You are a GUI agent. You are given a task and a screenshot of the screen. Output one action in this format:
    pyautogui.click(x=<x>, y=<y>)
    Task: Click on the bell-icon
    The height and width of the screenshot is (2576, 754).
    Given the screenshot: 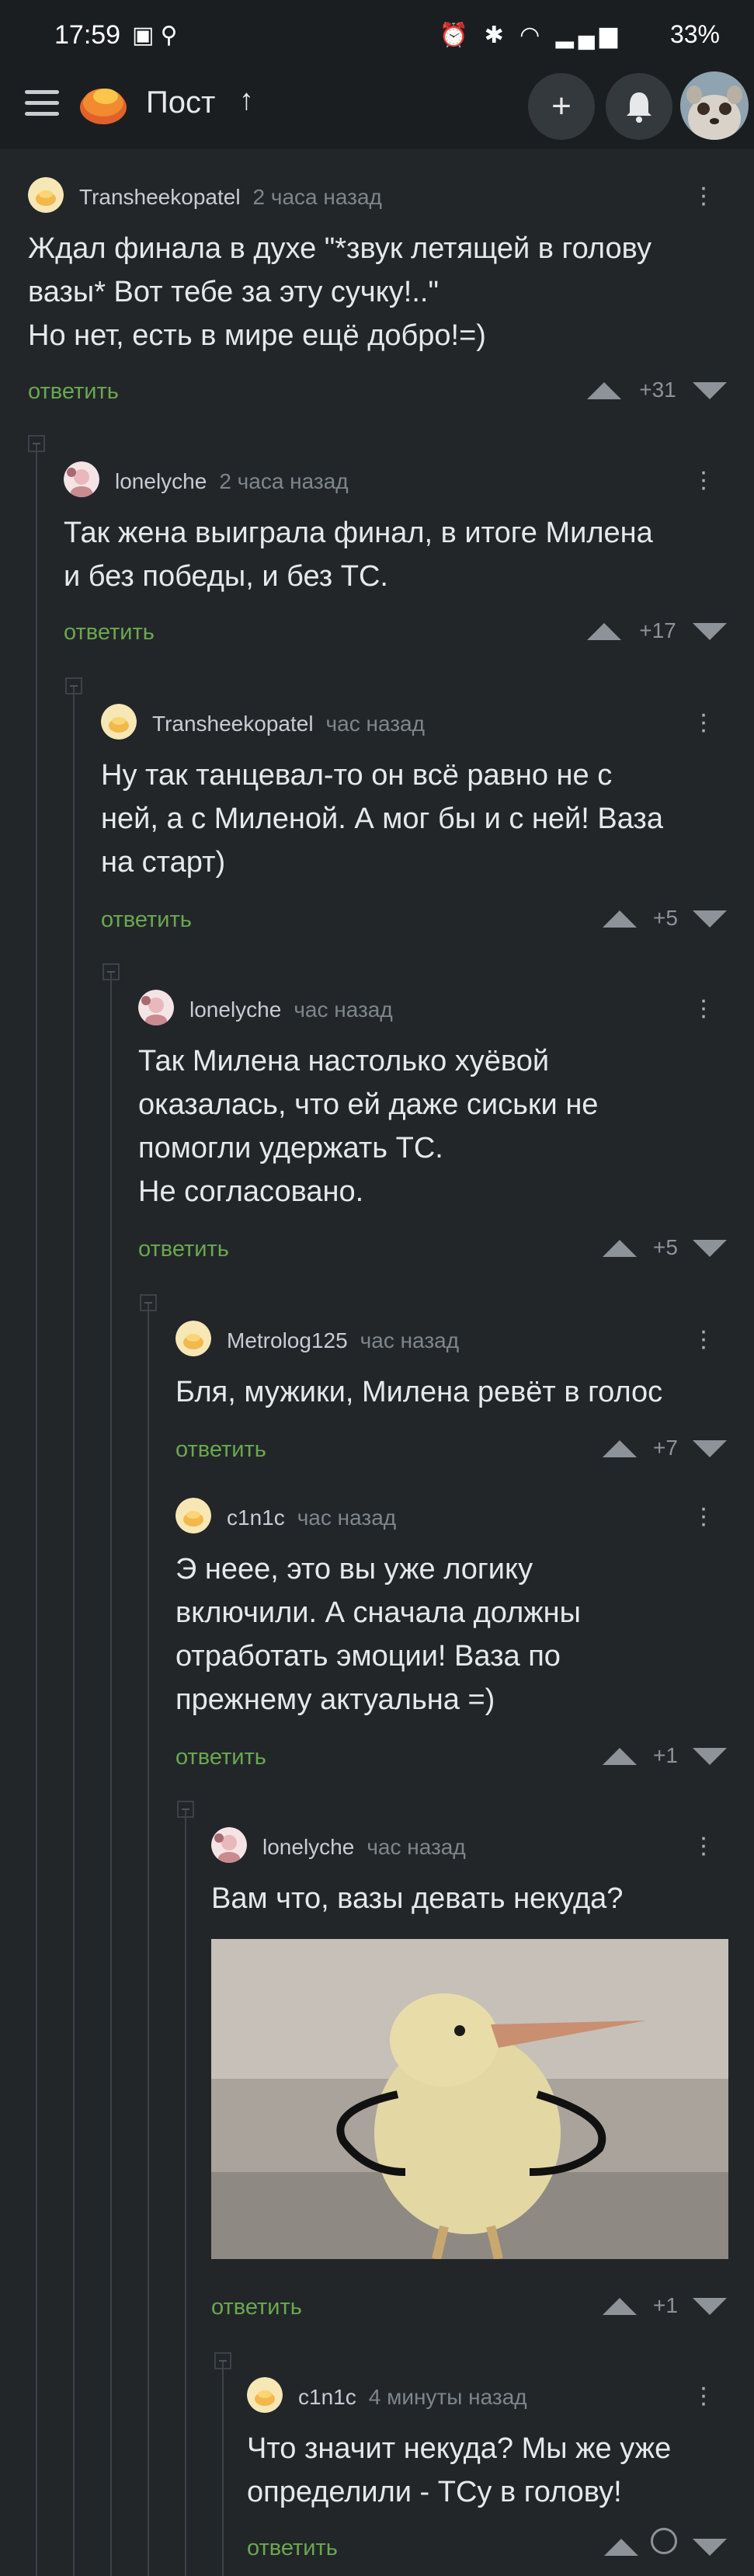 What is the action you would take?
    pyautogui.click(x=639, y=108)
    